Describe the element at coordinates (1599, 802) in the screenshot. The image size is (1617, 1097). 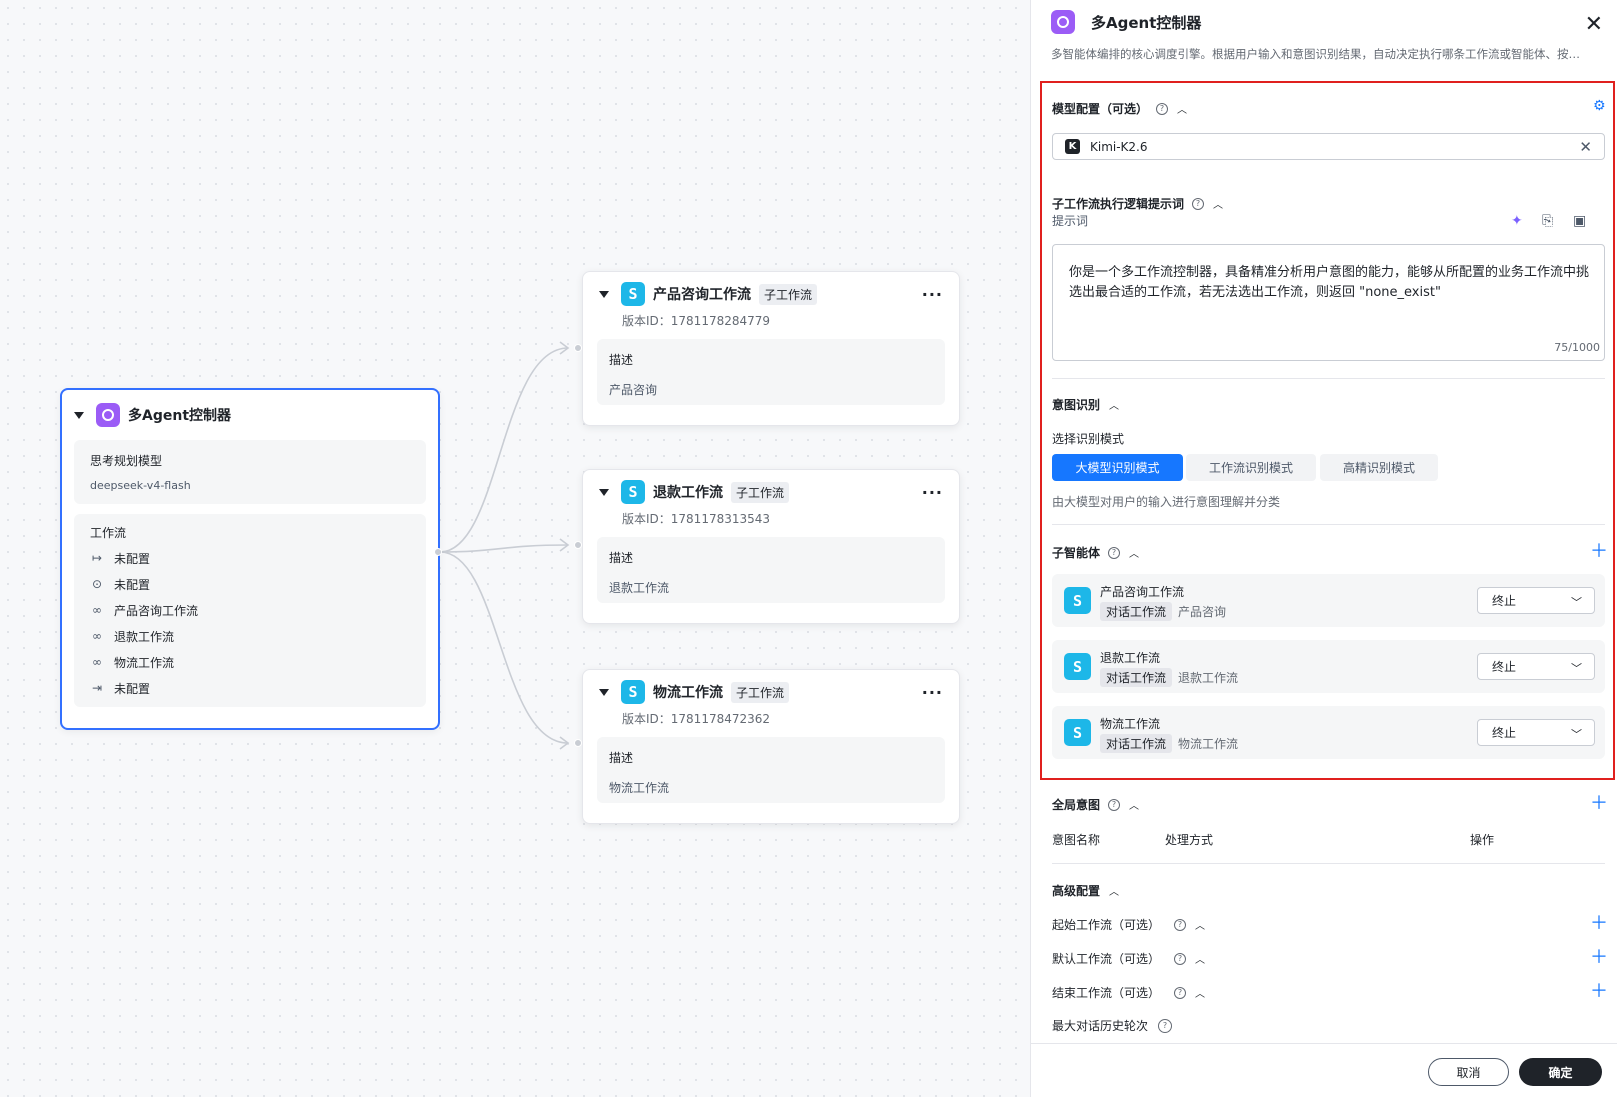
I see `add-global-intent-icon: ＋` at that location.